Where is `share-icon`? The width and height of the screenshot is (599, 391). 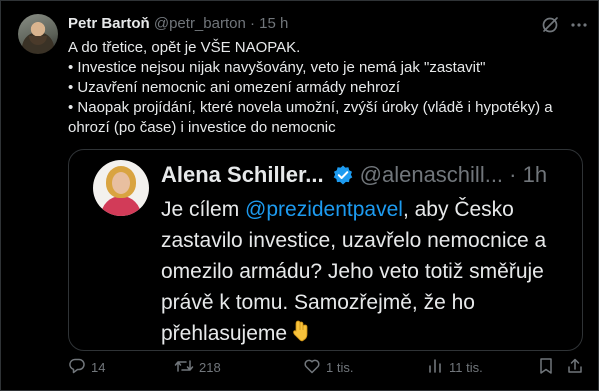 share-icon is located at coordinates (577, 367).